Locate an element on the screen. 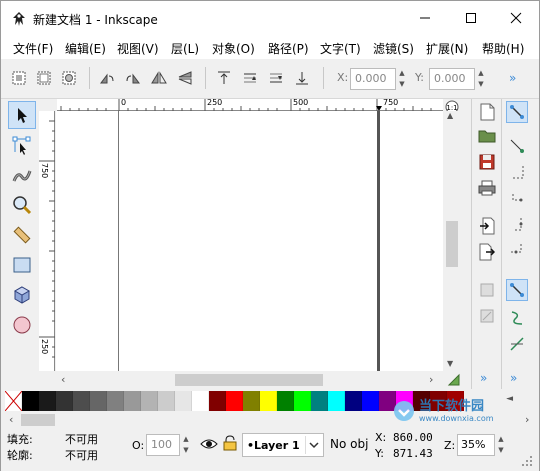 This screenshot has width=540, height=471. horizontal-scroll-thumb is located at coordinates (249, 380).